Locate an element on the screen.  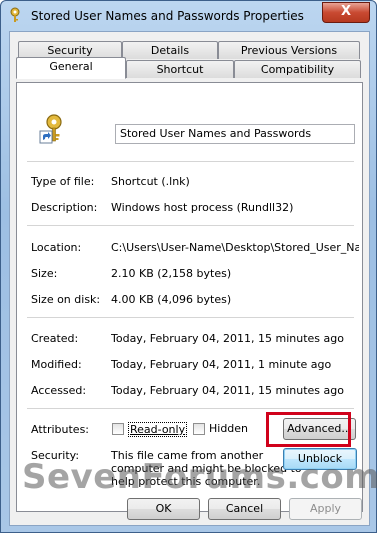
tab-compatibility: Compatibility is located at coordinates (297, 69).